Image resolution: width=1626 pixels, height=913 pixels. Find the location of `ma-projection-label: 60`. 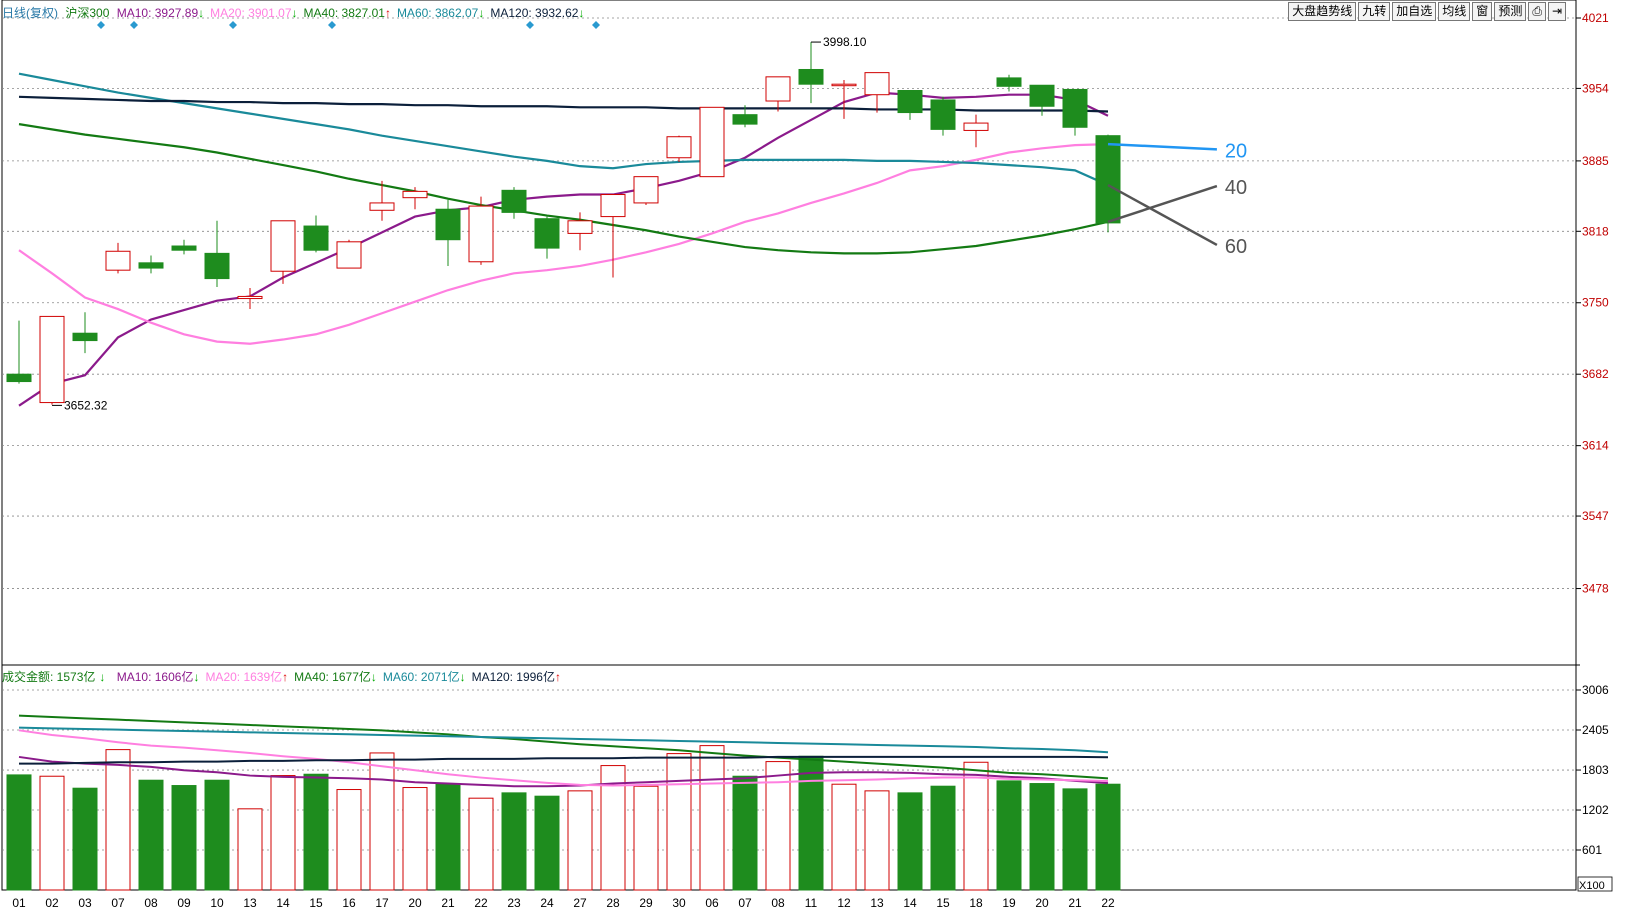

ma-projection-label: 60 is located at coordinates (1236, 247).